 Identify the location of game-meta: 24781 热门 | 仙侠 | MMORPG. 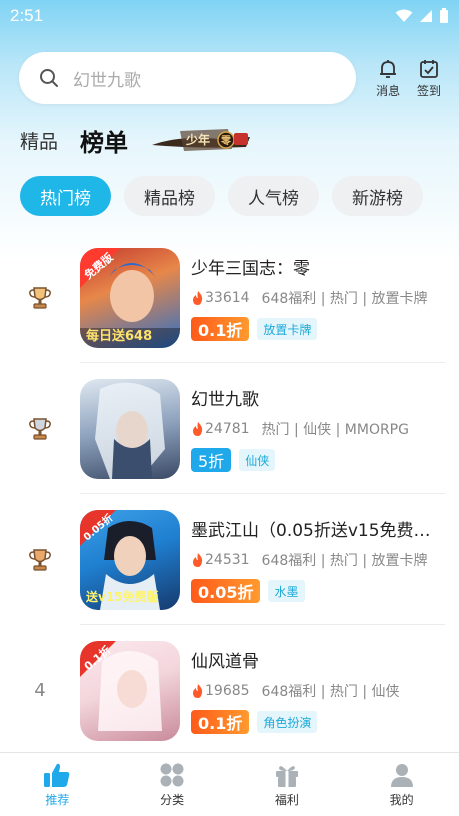
(315, 429).